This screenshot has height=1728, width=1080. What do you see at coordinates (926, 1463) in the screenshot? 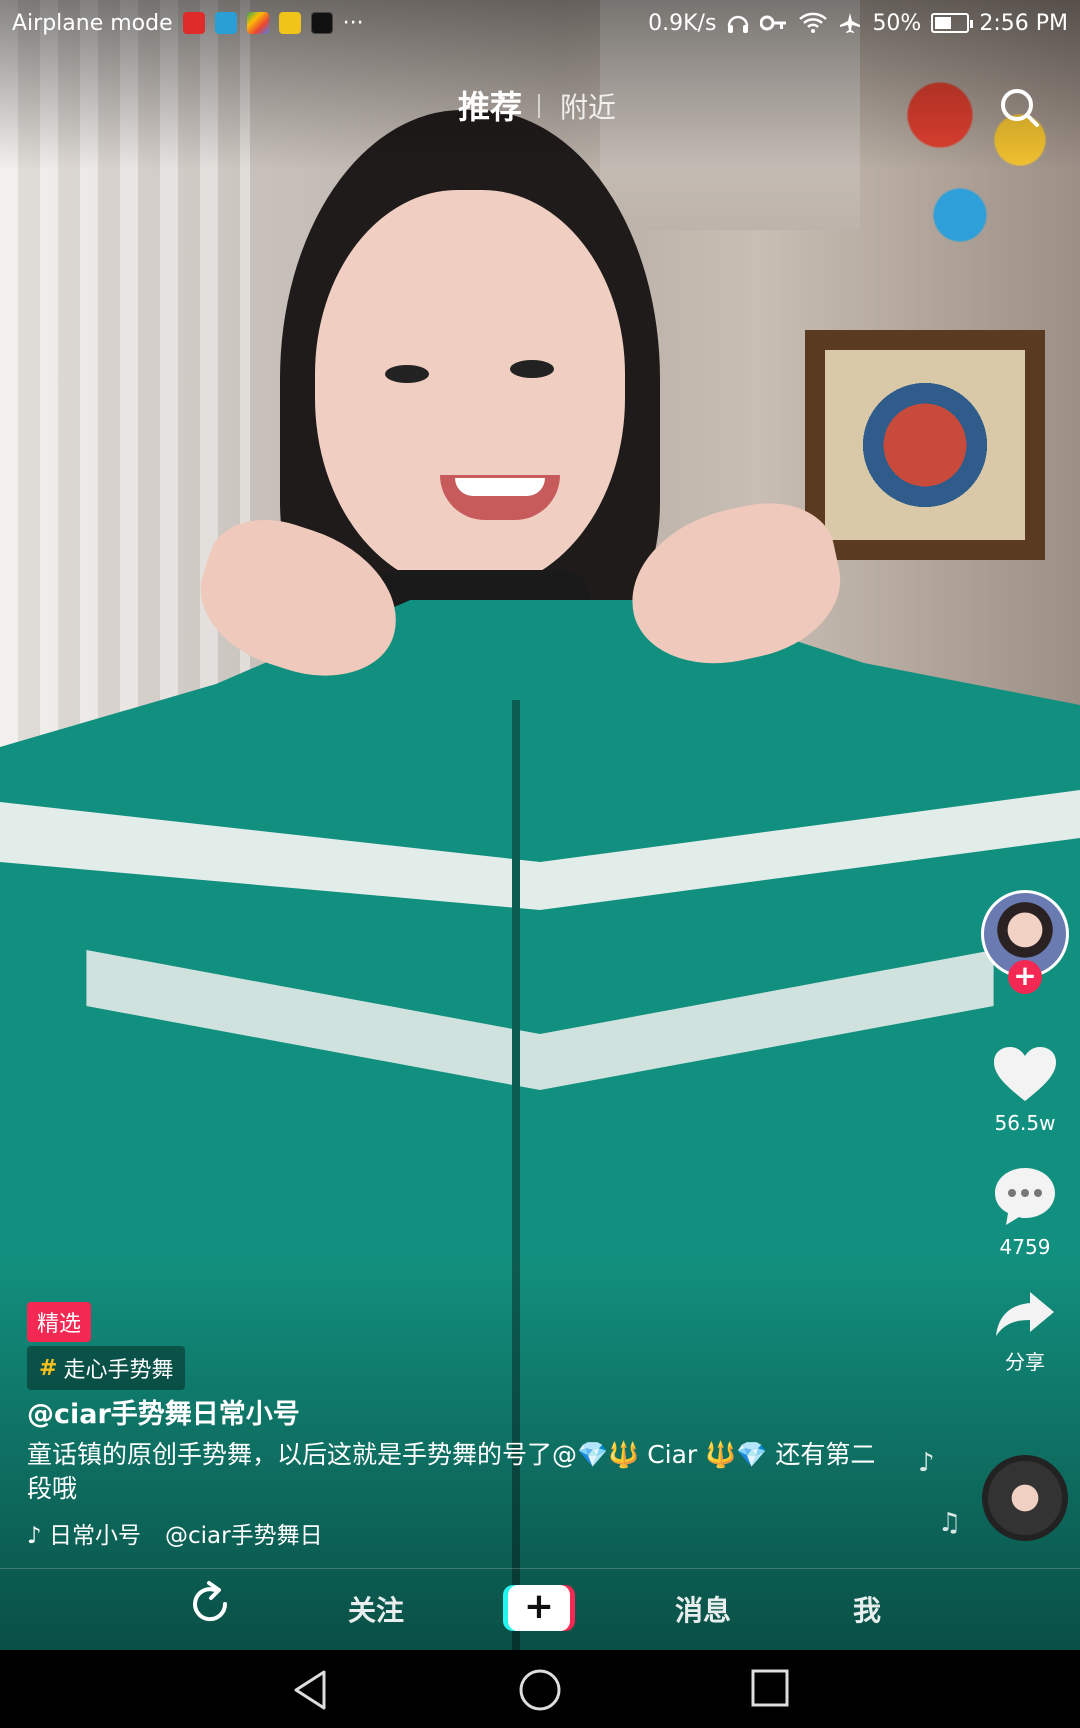
I see `music-note-icon: ♪` at bounding box center [926, 1463].